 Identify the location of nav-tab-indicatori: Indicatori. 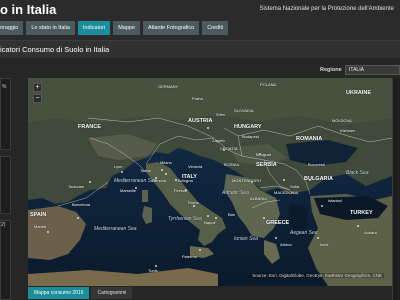
(94, 28).